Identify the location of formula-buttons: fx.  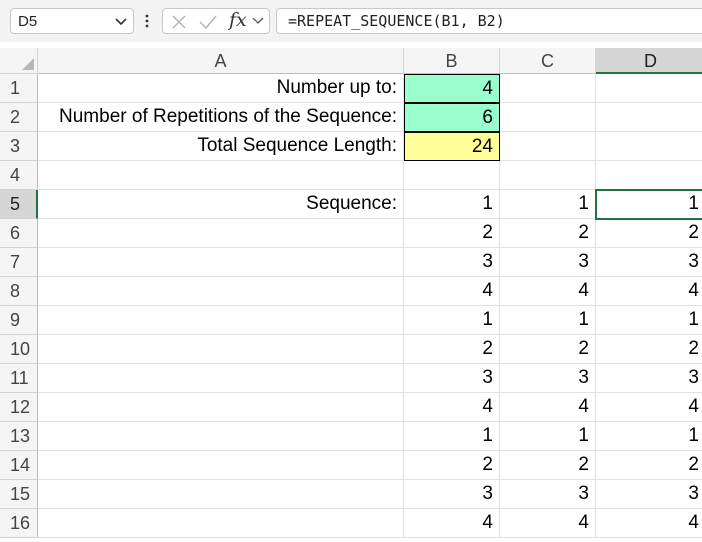
(216, 21).